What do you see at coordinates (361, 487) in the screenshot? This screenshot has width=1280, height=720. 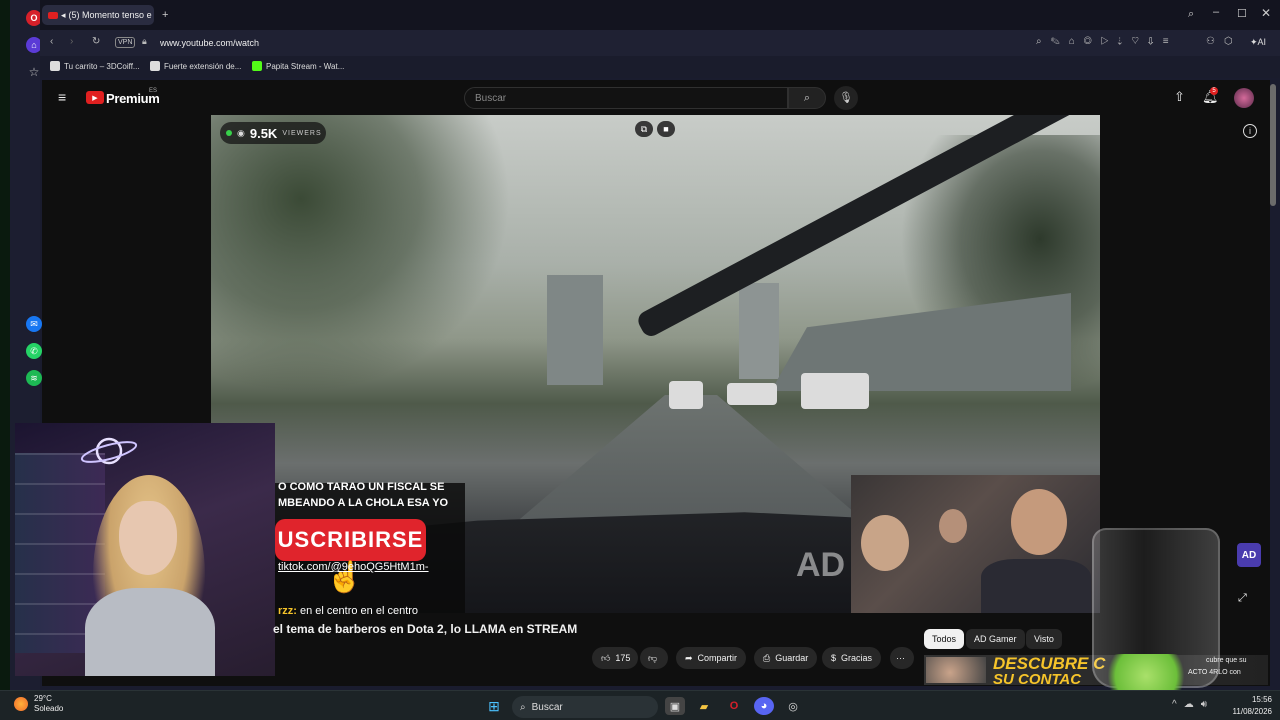 I see `overlay-text-line: O COMO TARAO UN FISCAL SE` at bounding box center [361, 487].